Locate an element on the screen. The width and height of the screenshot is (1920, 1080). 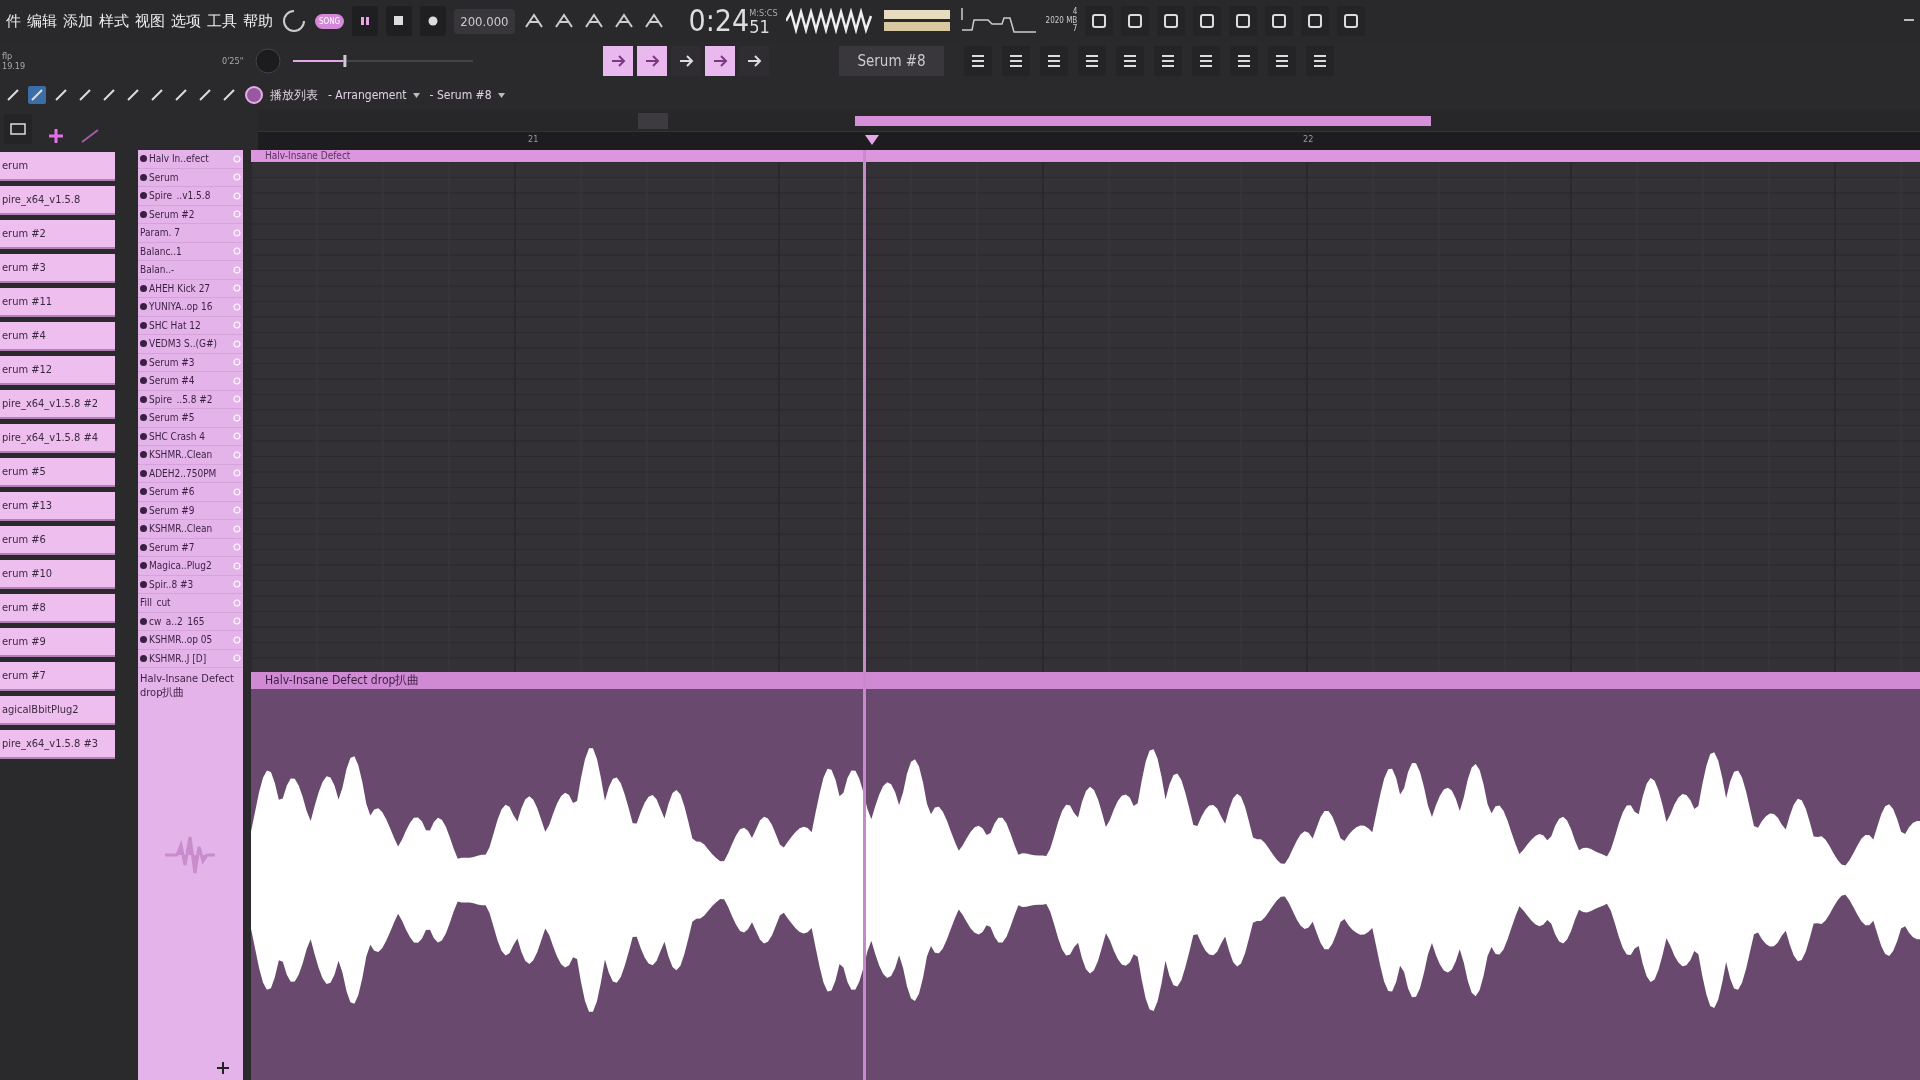
audio-clip-header: Halv-Insane Defect drop扒曲 is located at coordinates (1085, 680).